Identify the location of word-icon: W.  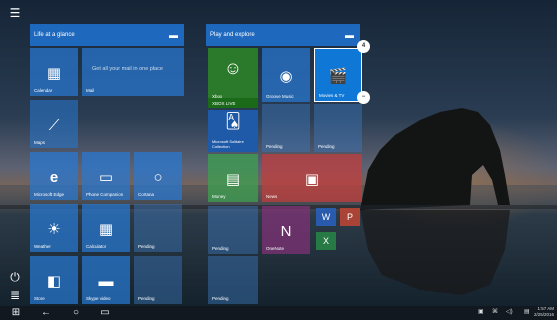
(326, 217).